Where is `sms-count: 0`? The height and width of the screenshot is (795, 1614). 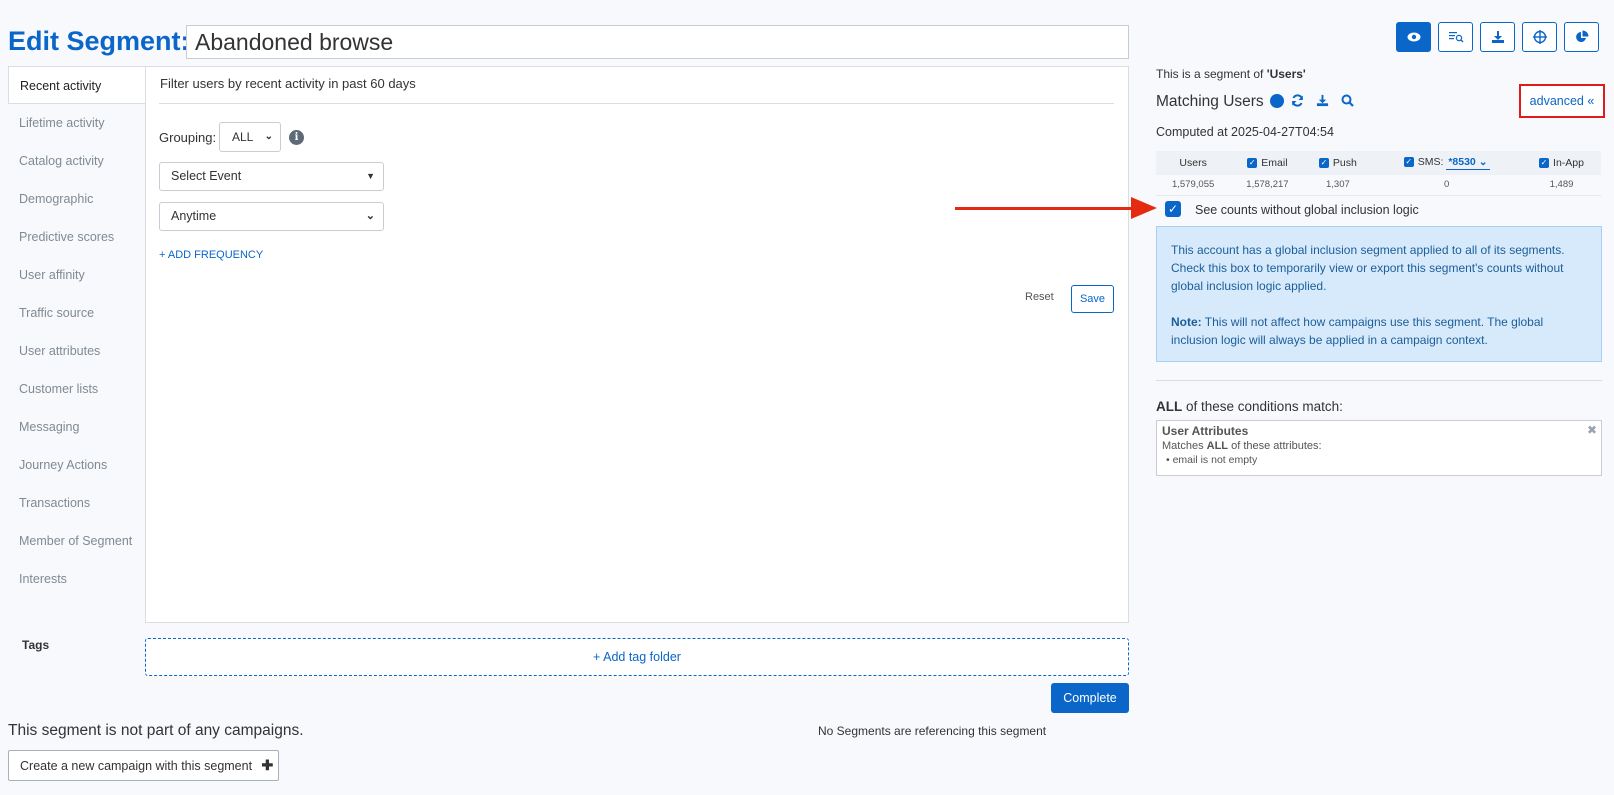
sms-count: 0 is located at coordinates (1446, 185).